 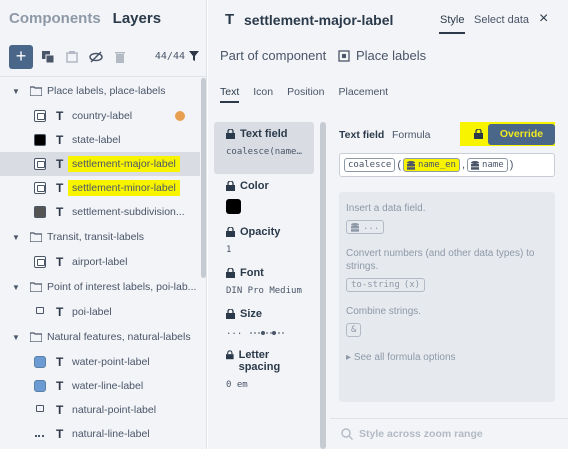 What do you see at coordinates (404, 357) in the screenshot?
I see `see-all-label: See all formula options` at bounding box center [404, 357].